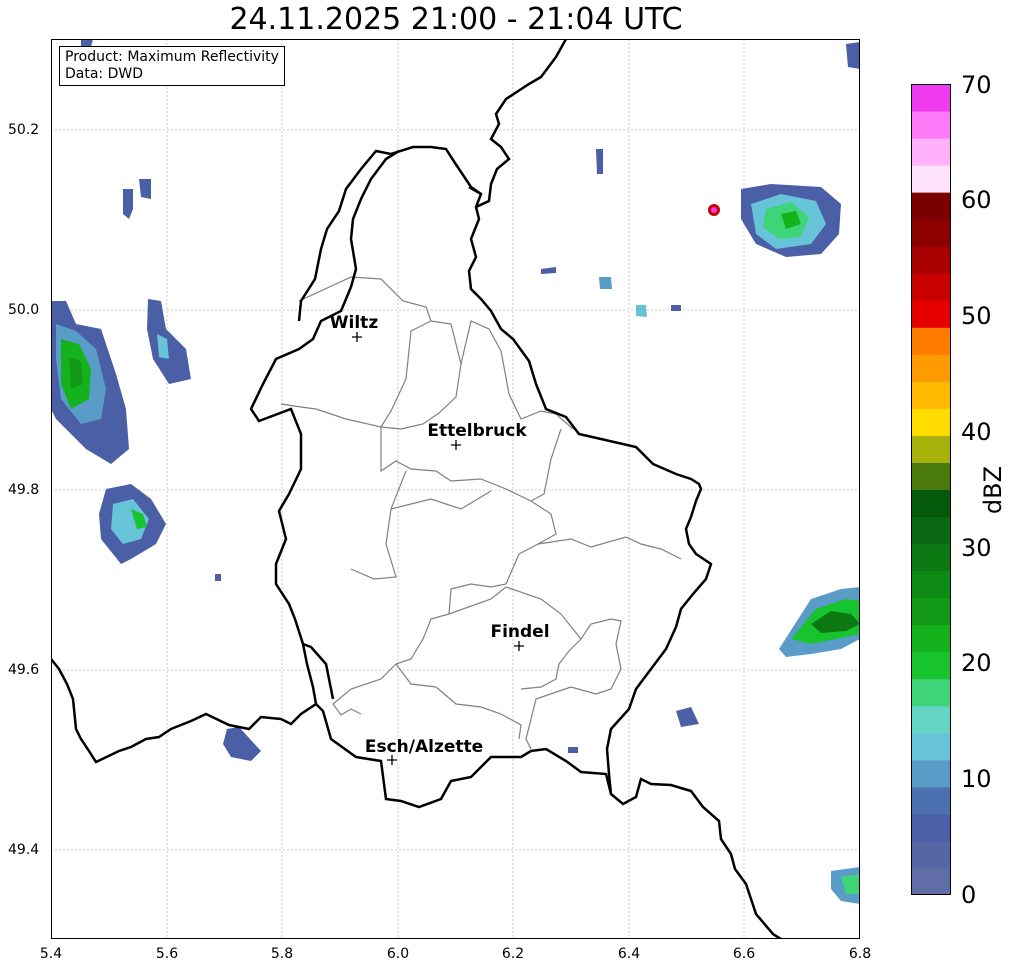 The image size is (1029, 973). Describe the element at coordinates (438, 548) in the screenshot. I see `city-markers` at that location.